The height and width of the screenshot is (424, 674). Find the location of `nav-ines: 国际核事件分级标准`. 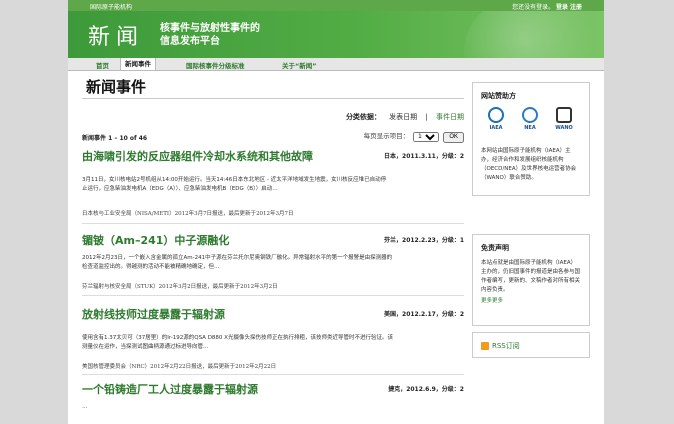

nav-ines: 国际核事件分级标准 is located at coordinates (215, 65).